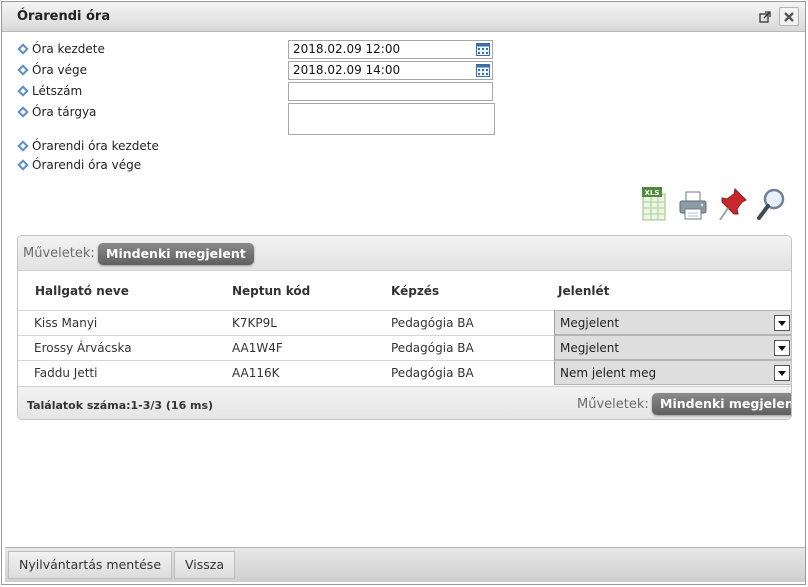  What do you see at coordinates (693, 206) in the screenshot?
I see `print-icon` at bounding box center [693, 206].